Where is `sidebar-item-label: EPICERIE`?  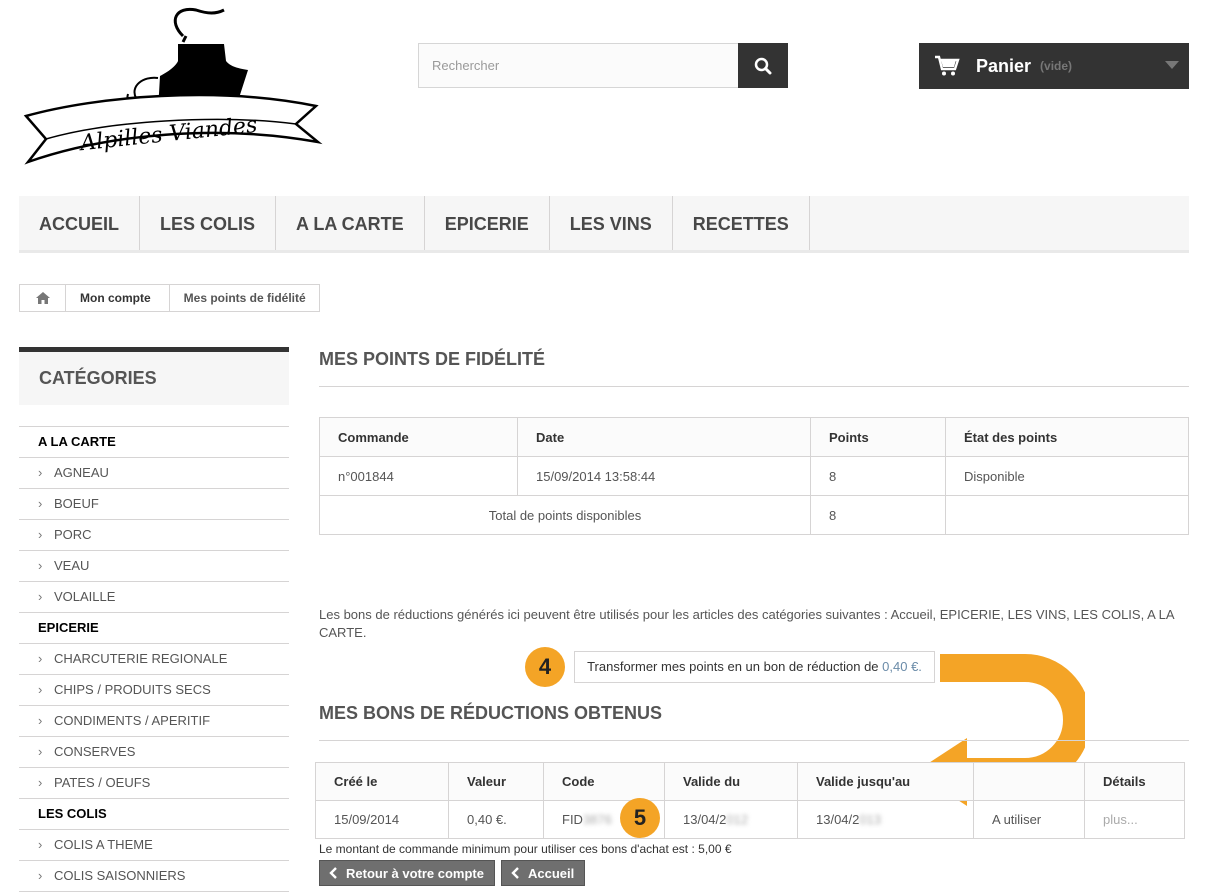
sidebar-item-label: EPICERIE is located at coordinates (68, 627).